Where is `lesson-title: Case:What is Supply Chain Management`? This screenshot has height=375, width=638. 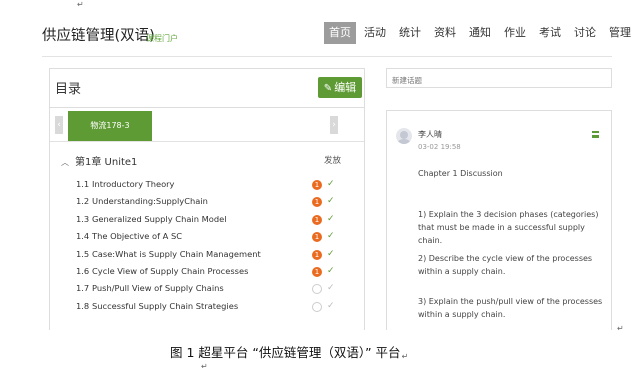 lesson-title: Case:What is Supply Chain Management is located at coordinates (176, 253).